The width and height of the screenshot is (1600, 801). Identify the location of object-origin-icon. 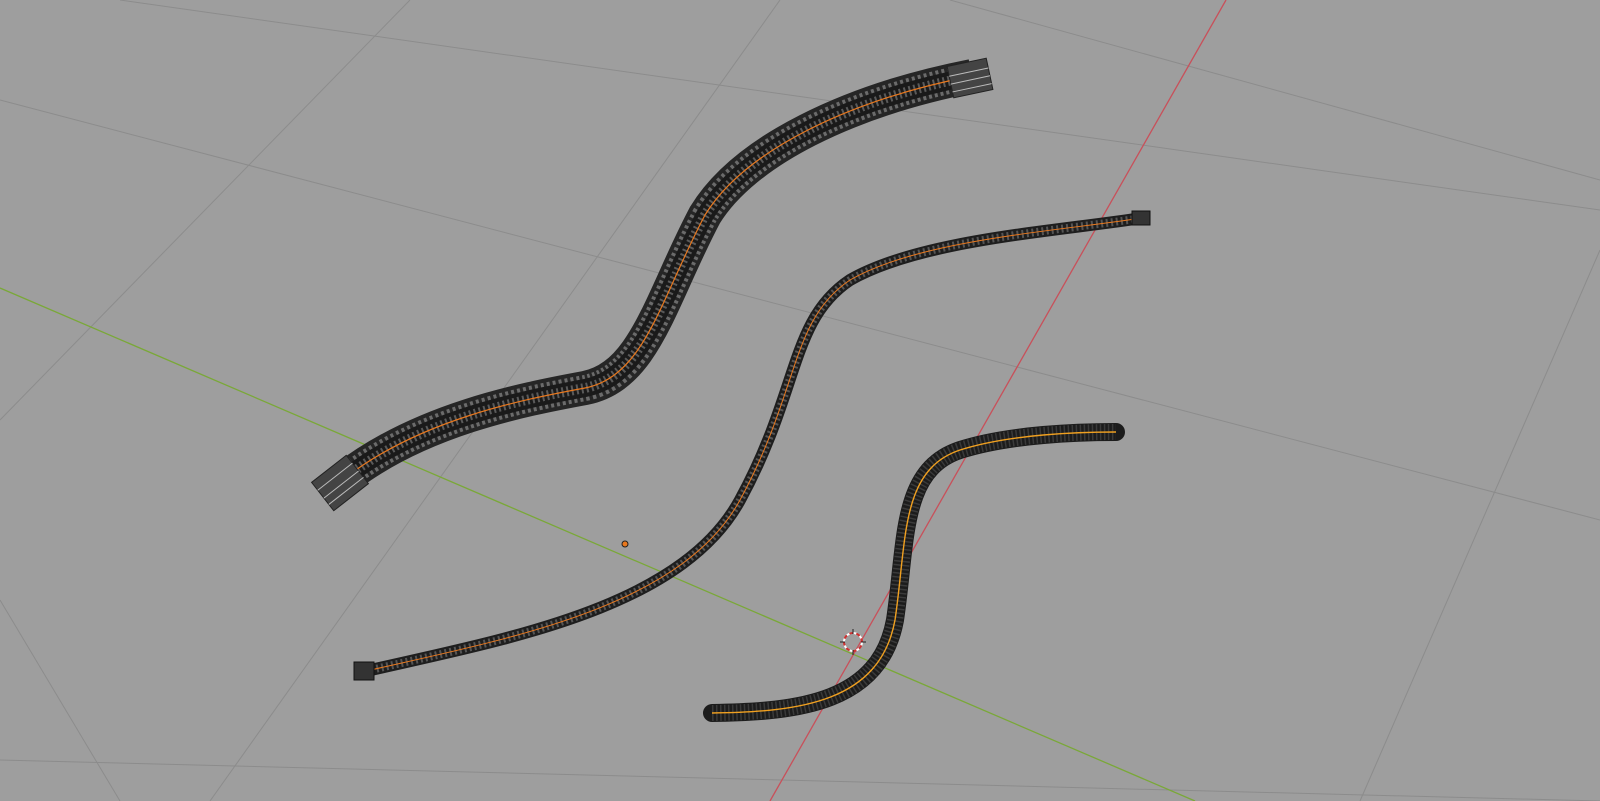
(625, 544).